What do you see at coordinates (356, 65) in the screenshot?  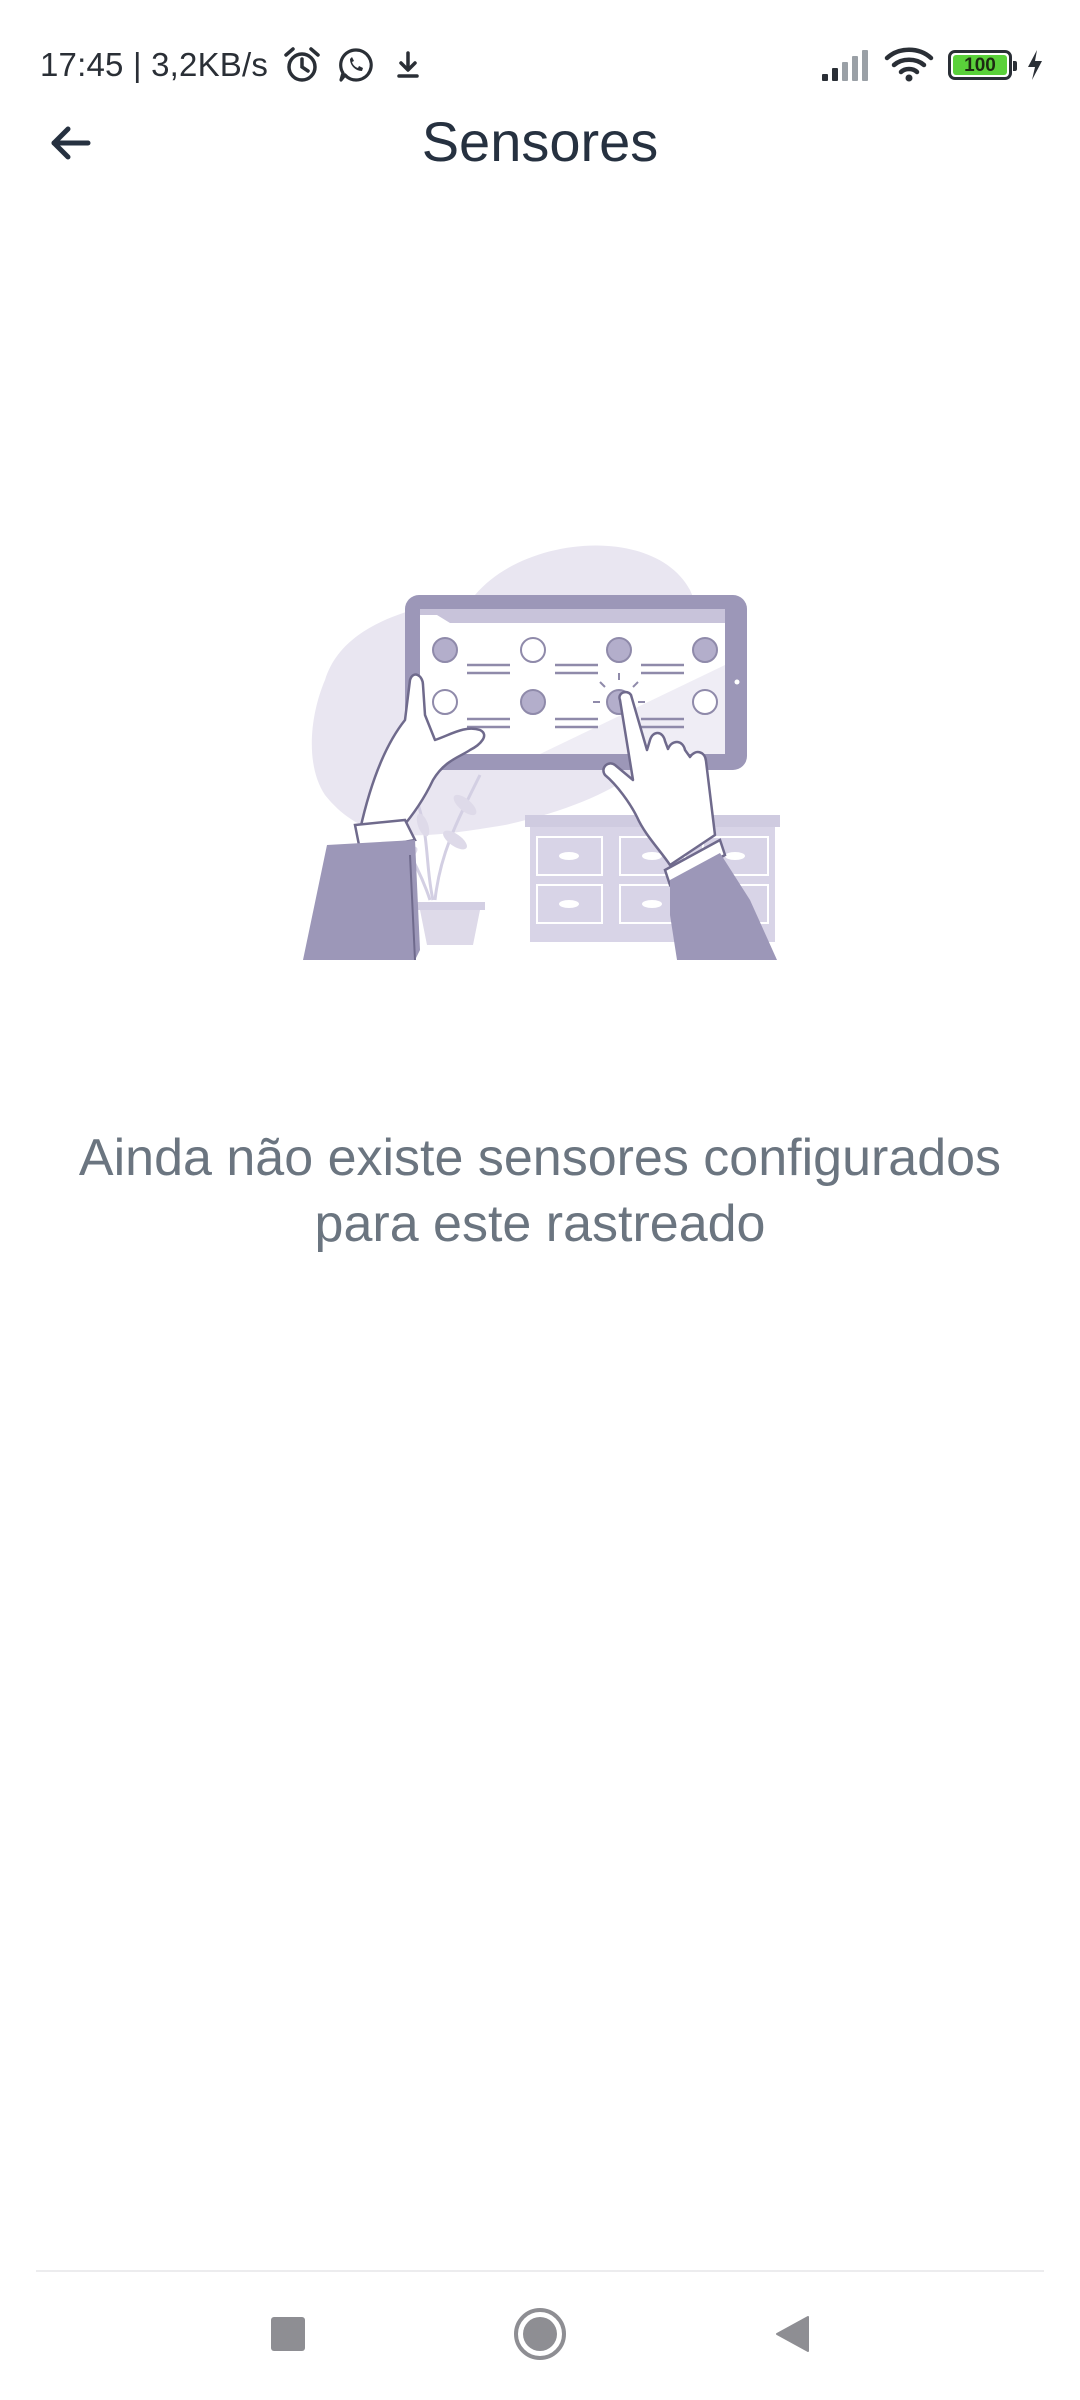 I see `whatsapp-icon` at bounding box center [356, 65].